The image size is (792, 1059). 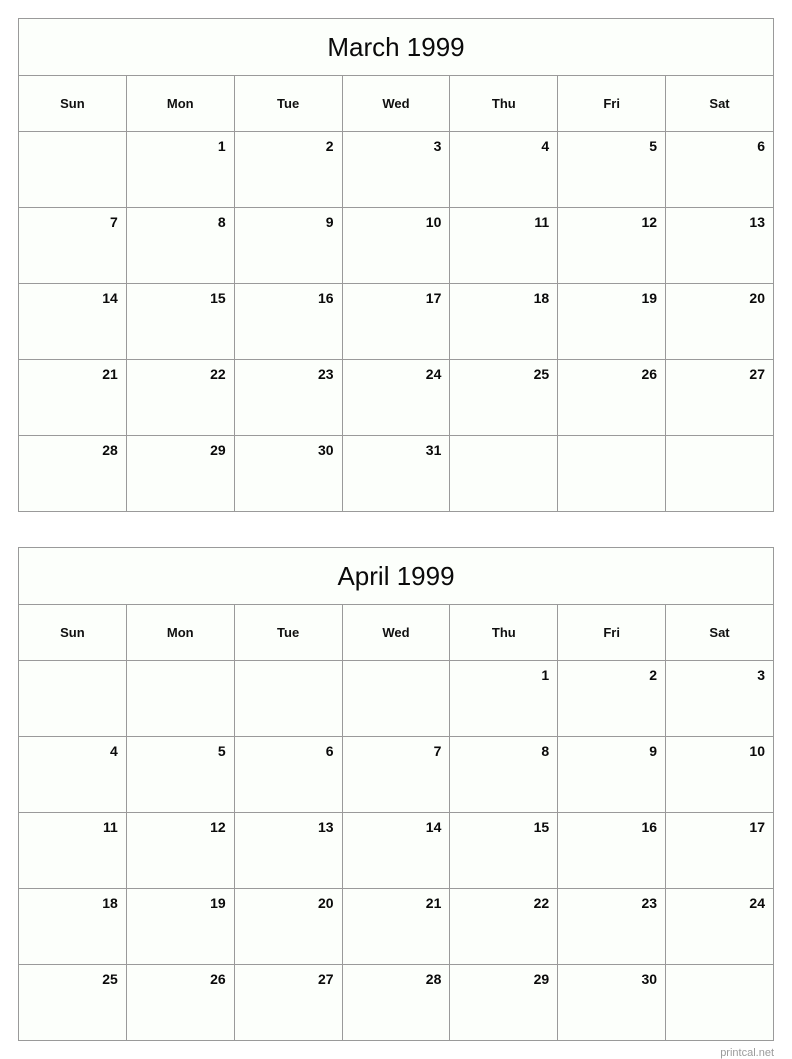 What do you see at coordinates (396, 698) in the screenshot?
I see `week-row: 1 2 3` at bounding box center [396, 698].